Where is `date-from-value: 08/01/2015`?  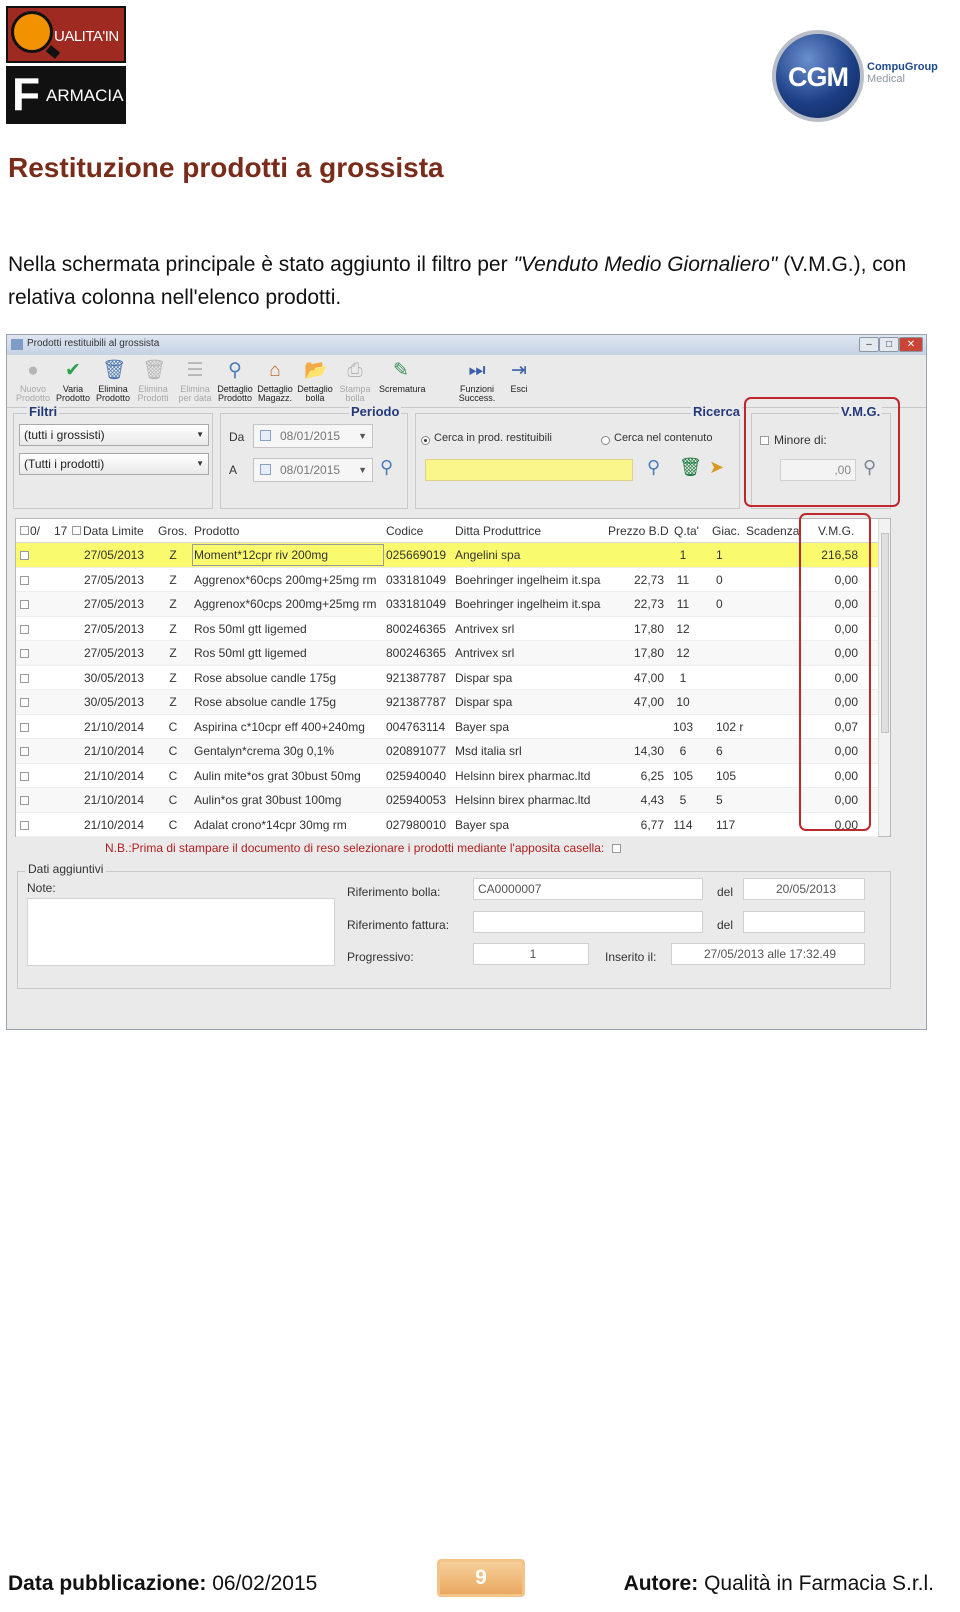
date-from-value: 08/01/2015 is located at coordinates (310, 436).